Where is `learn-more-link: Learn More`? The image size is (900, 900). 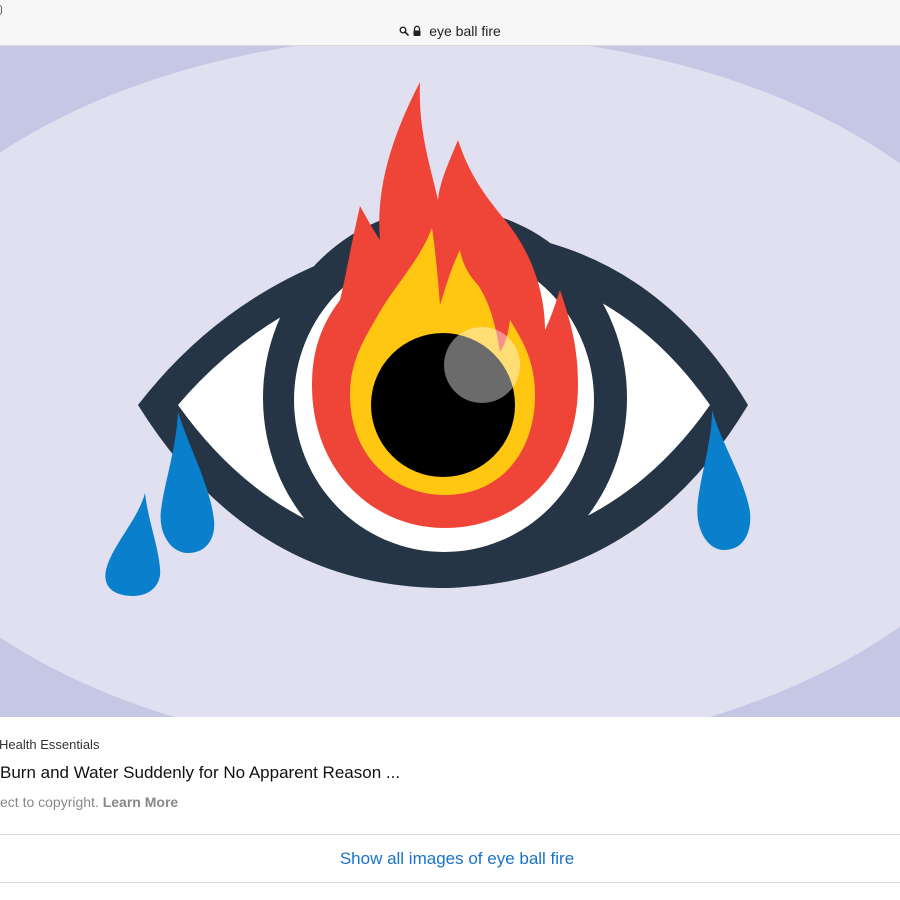
learn-more-link: Learn More is located at coordinates (140, 802).